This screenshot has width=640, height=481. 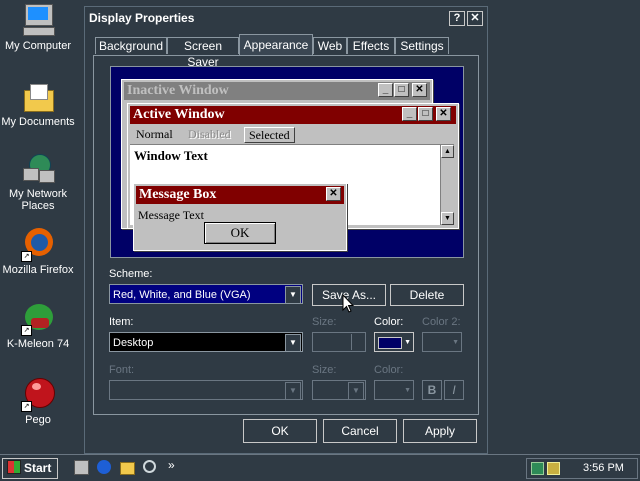 What do you see at coordinates (178, 194) in the screenshot?
I see `preview-msgbox-title: Message Box` at bounding box center [178, 194].